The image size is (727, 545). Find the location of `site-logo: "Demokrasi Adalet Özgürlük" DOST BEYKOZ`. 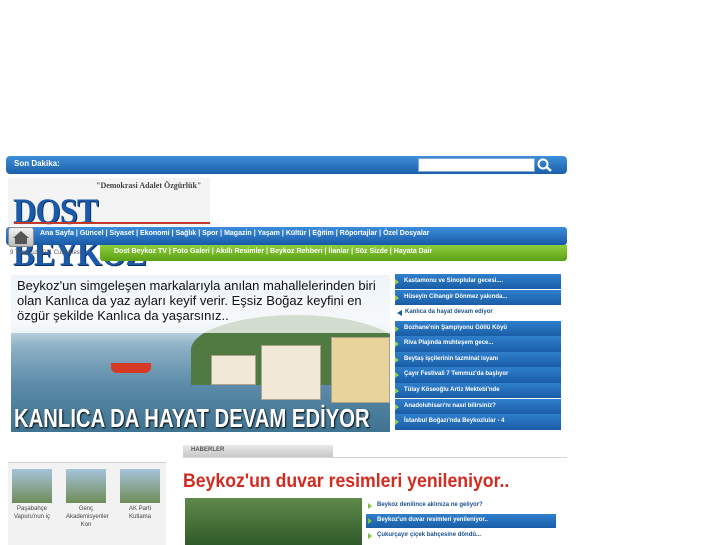

site-logo: "Demokrasi Adalet Özgürlük" DOST BEYKOZ is located at coordinates (109, 225).